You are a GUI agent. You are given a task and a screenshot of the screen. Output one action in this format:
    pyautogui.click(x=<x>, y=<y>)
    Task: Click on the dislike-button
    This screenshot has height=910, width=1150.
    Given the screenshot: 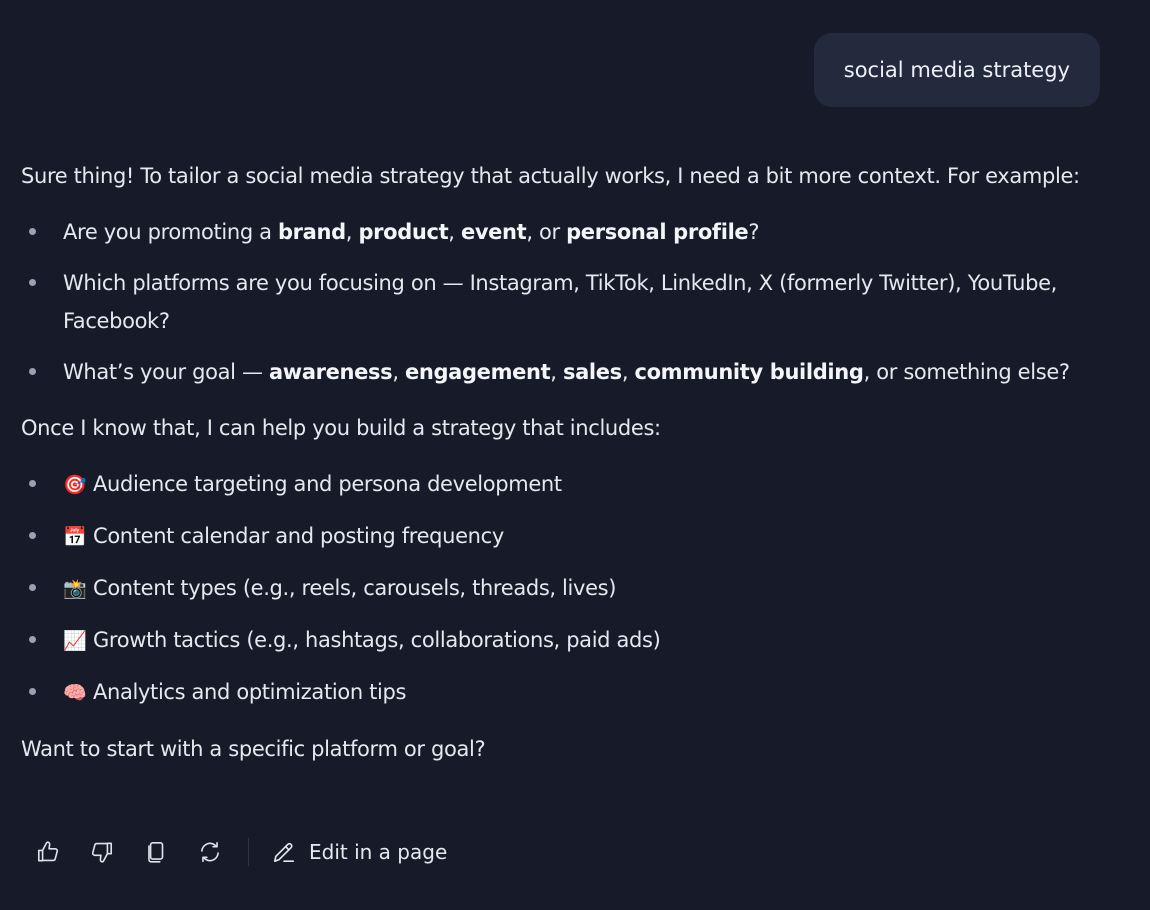 What is the action you would take?
    pyautogui.click(x=102, y=852)
    